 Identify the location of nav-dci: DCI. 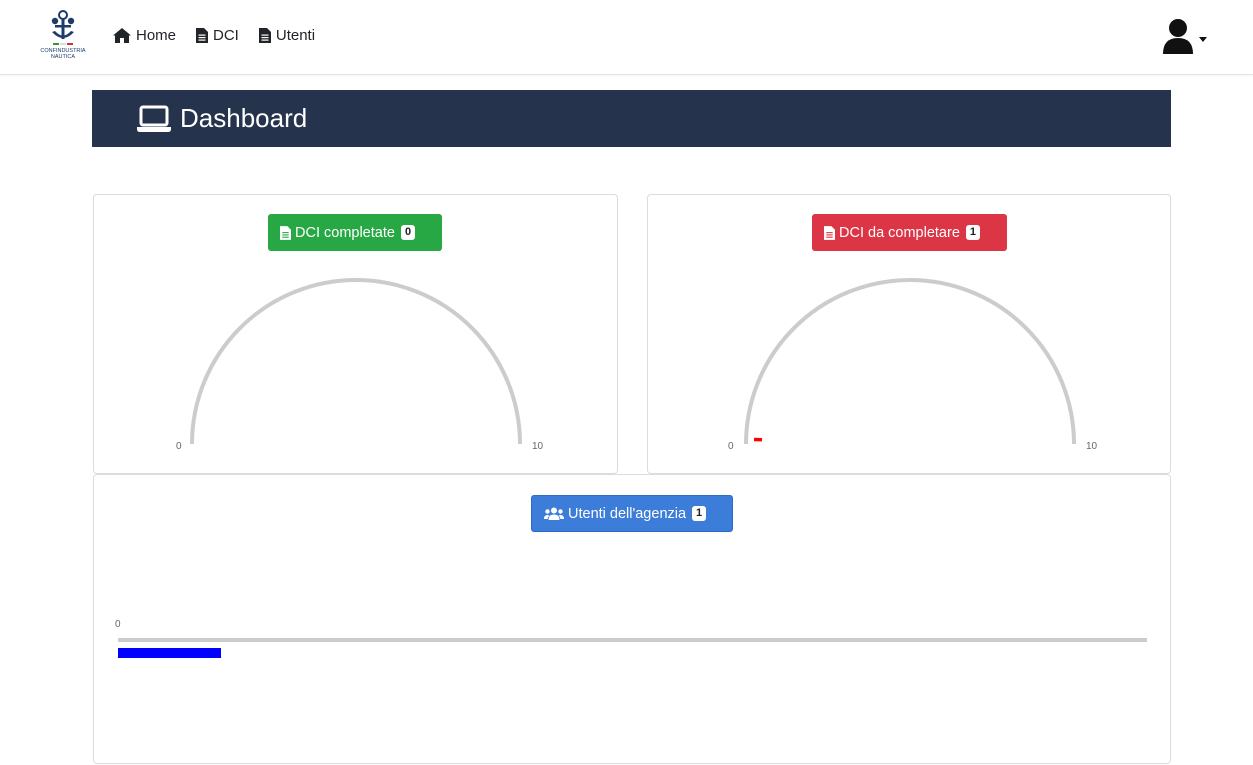
(217, 35).